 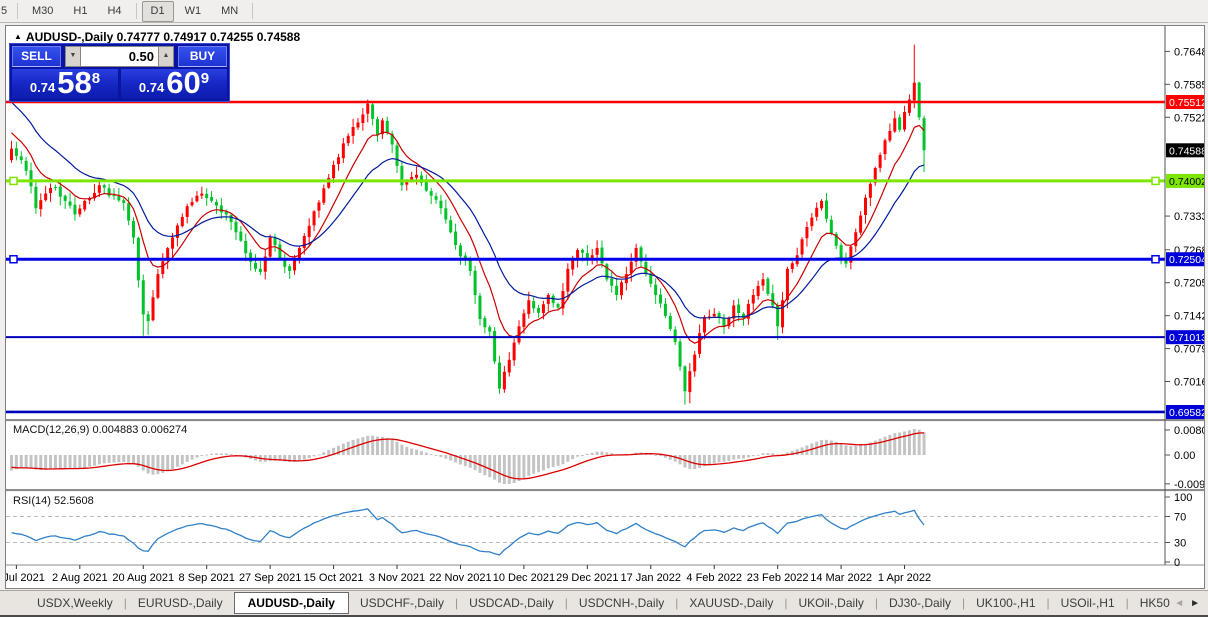 I want to click on buy-button: BUY, so click(x=202, y=56).